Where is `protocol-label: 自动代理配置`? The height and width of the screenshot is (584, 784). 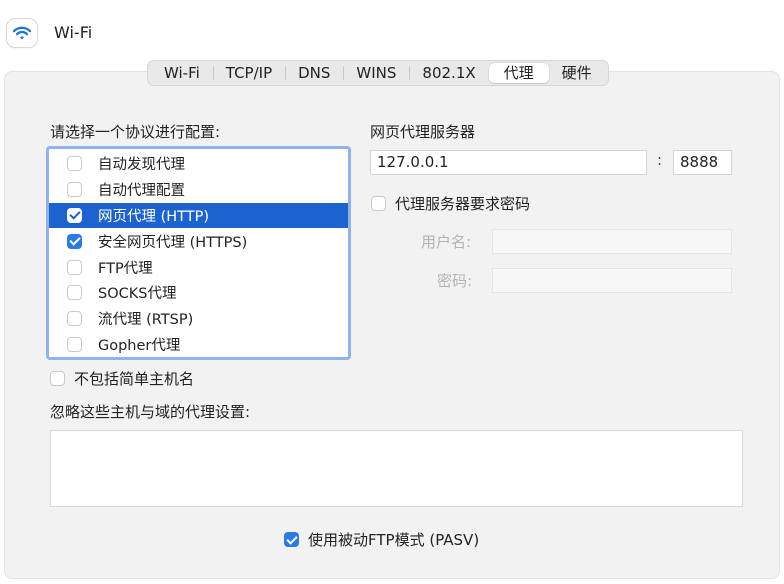
protocol-label: 自动代理配置 is located at coordinates (141, 191).